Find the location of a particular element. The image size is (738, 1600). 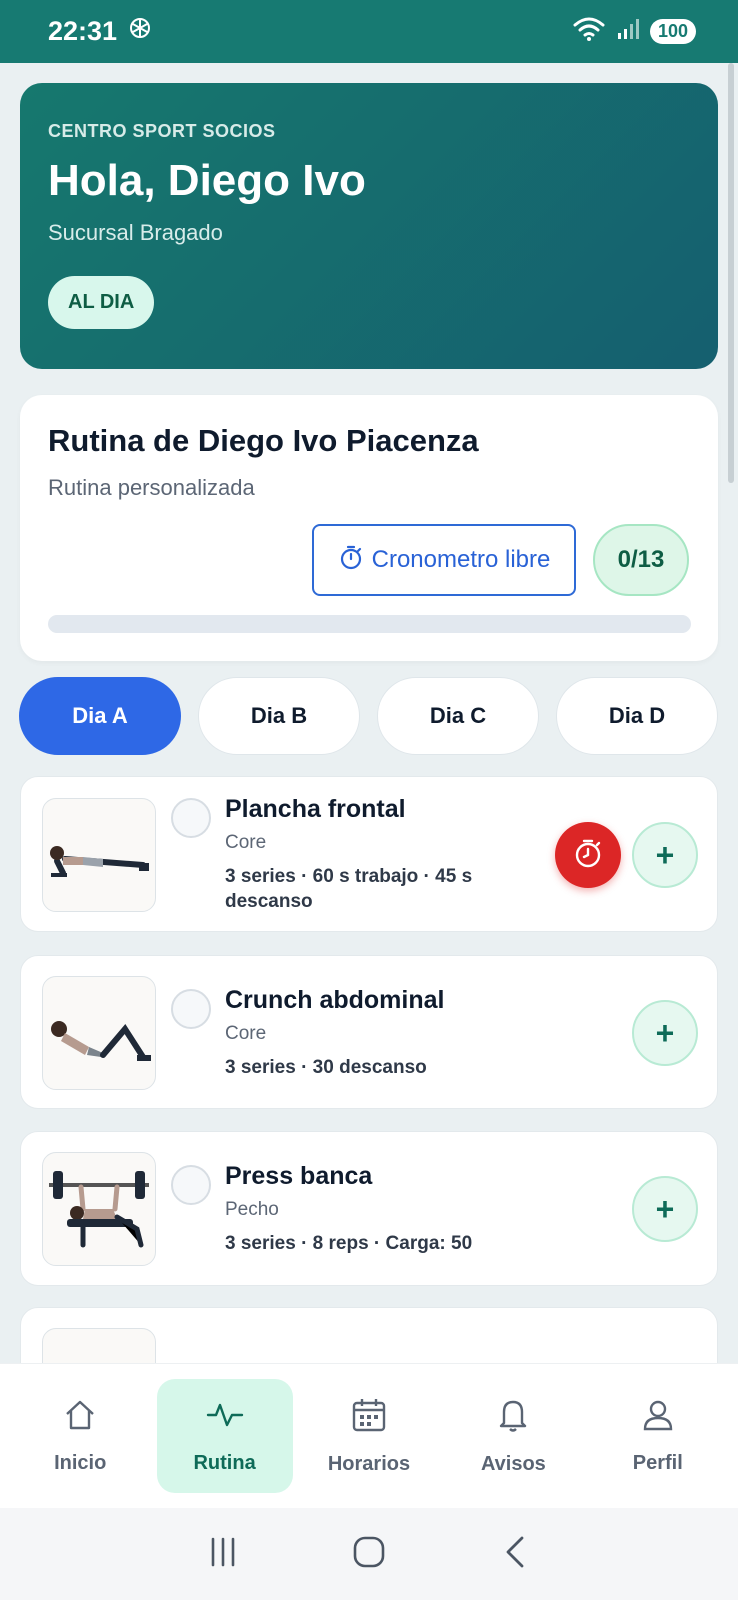

scrollbar is located at coordinates (731, 273).